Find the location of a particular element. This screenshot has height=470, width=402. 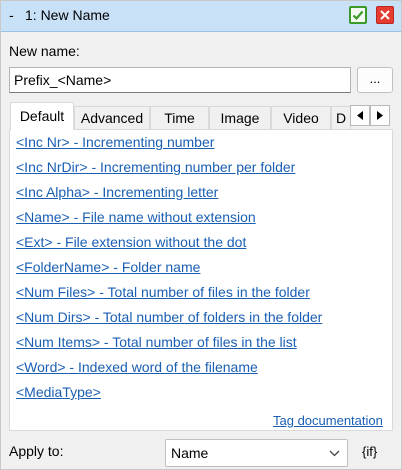

confirm-button is located at coordinates (358, 15).